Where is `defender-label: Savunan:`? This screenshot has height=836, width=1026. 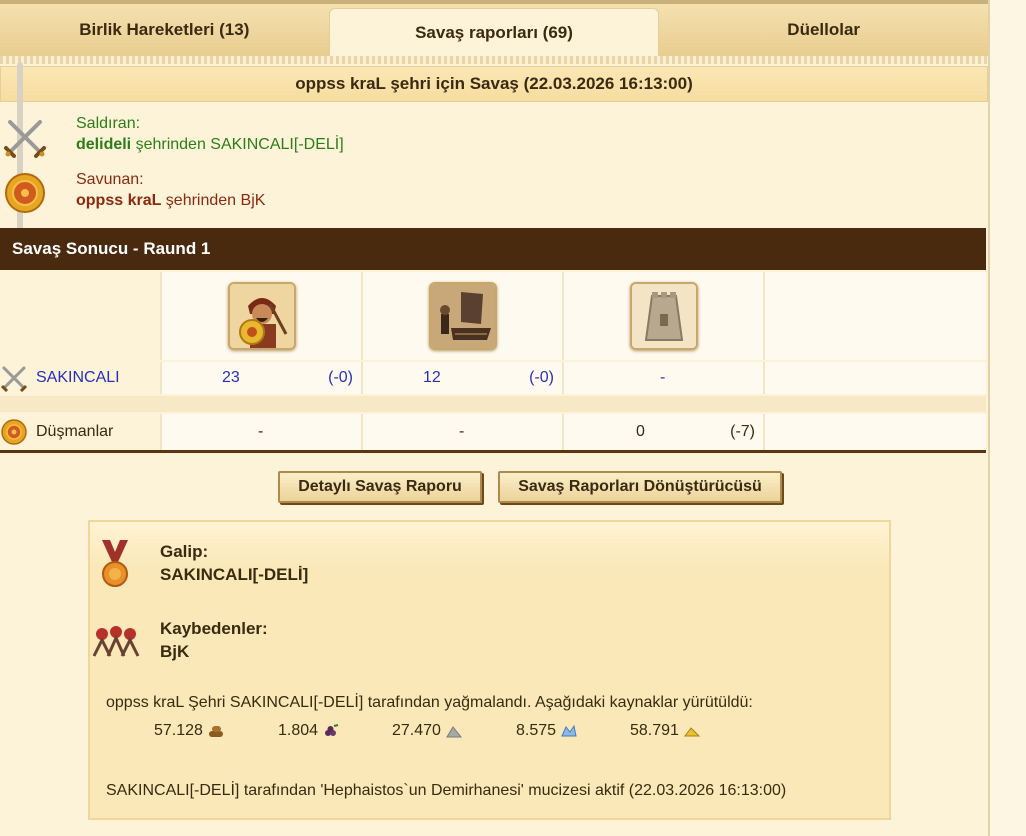 defender-label: Savunan: is located at coordinates (110, 179).